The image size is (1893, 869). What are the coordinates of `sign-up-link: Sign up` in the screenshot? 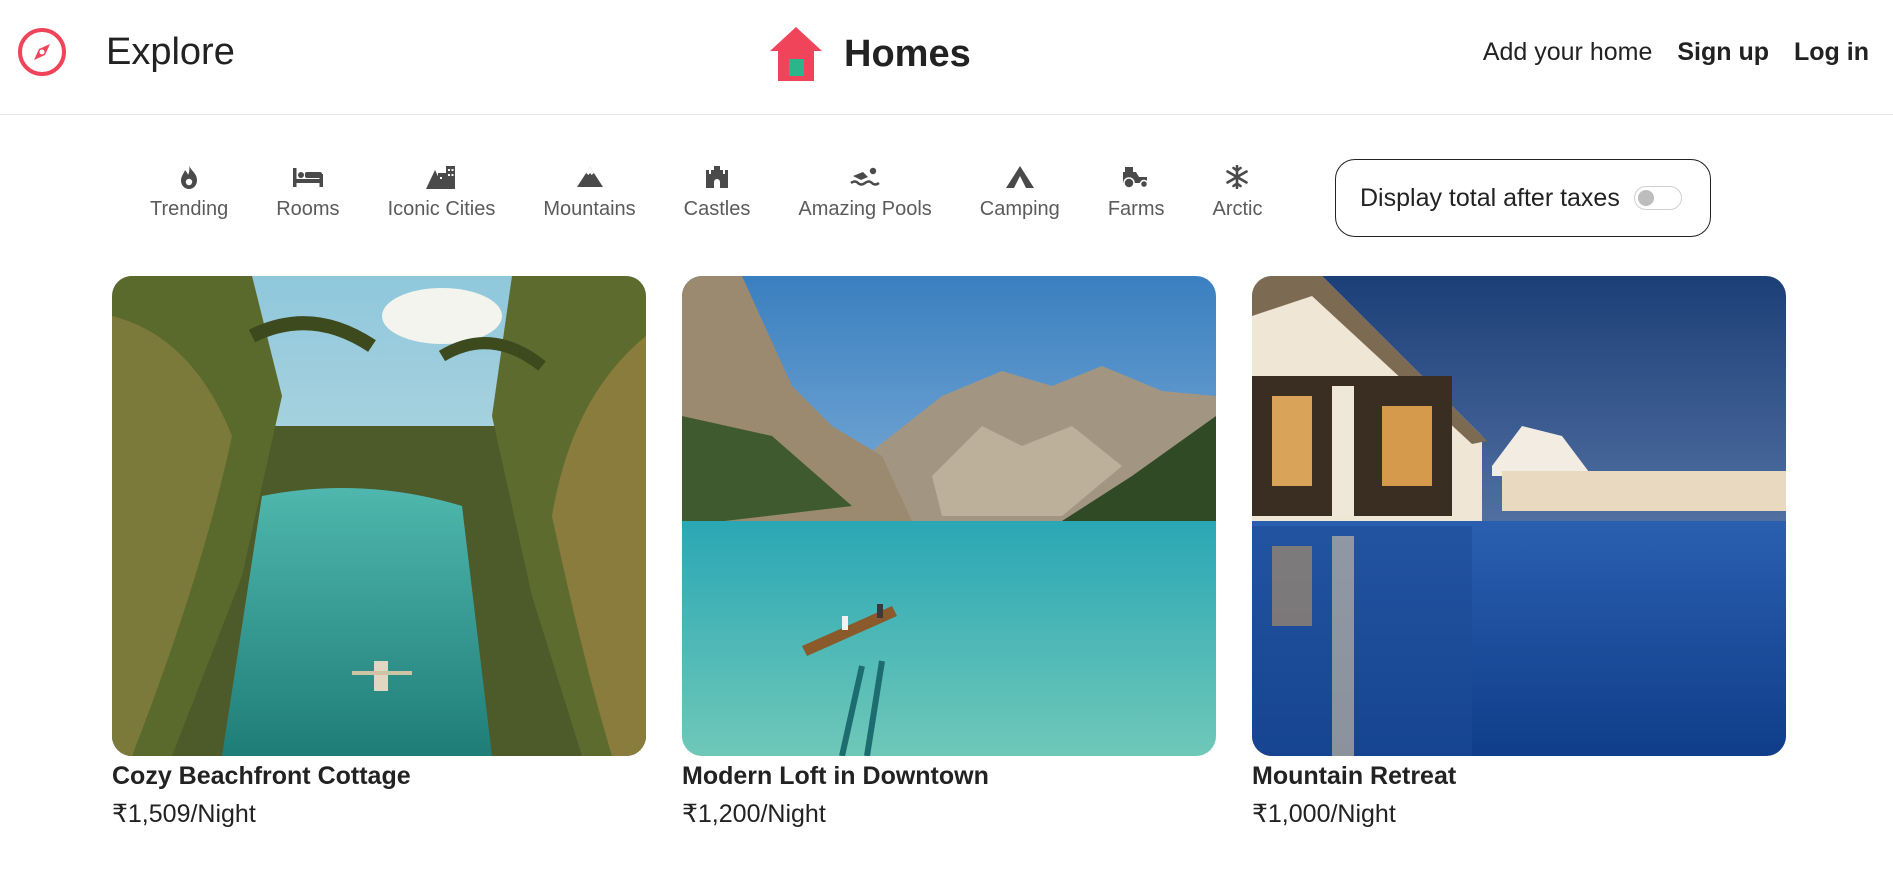 It's located at (1723, 52).